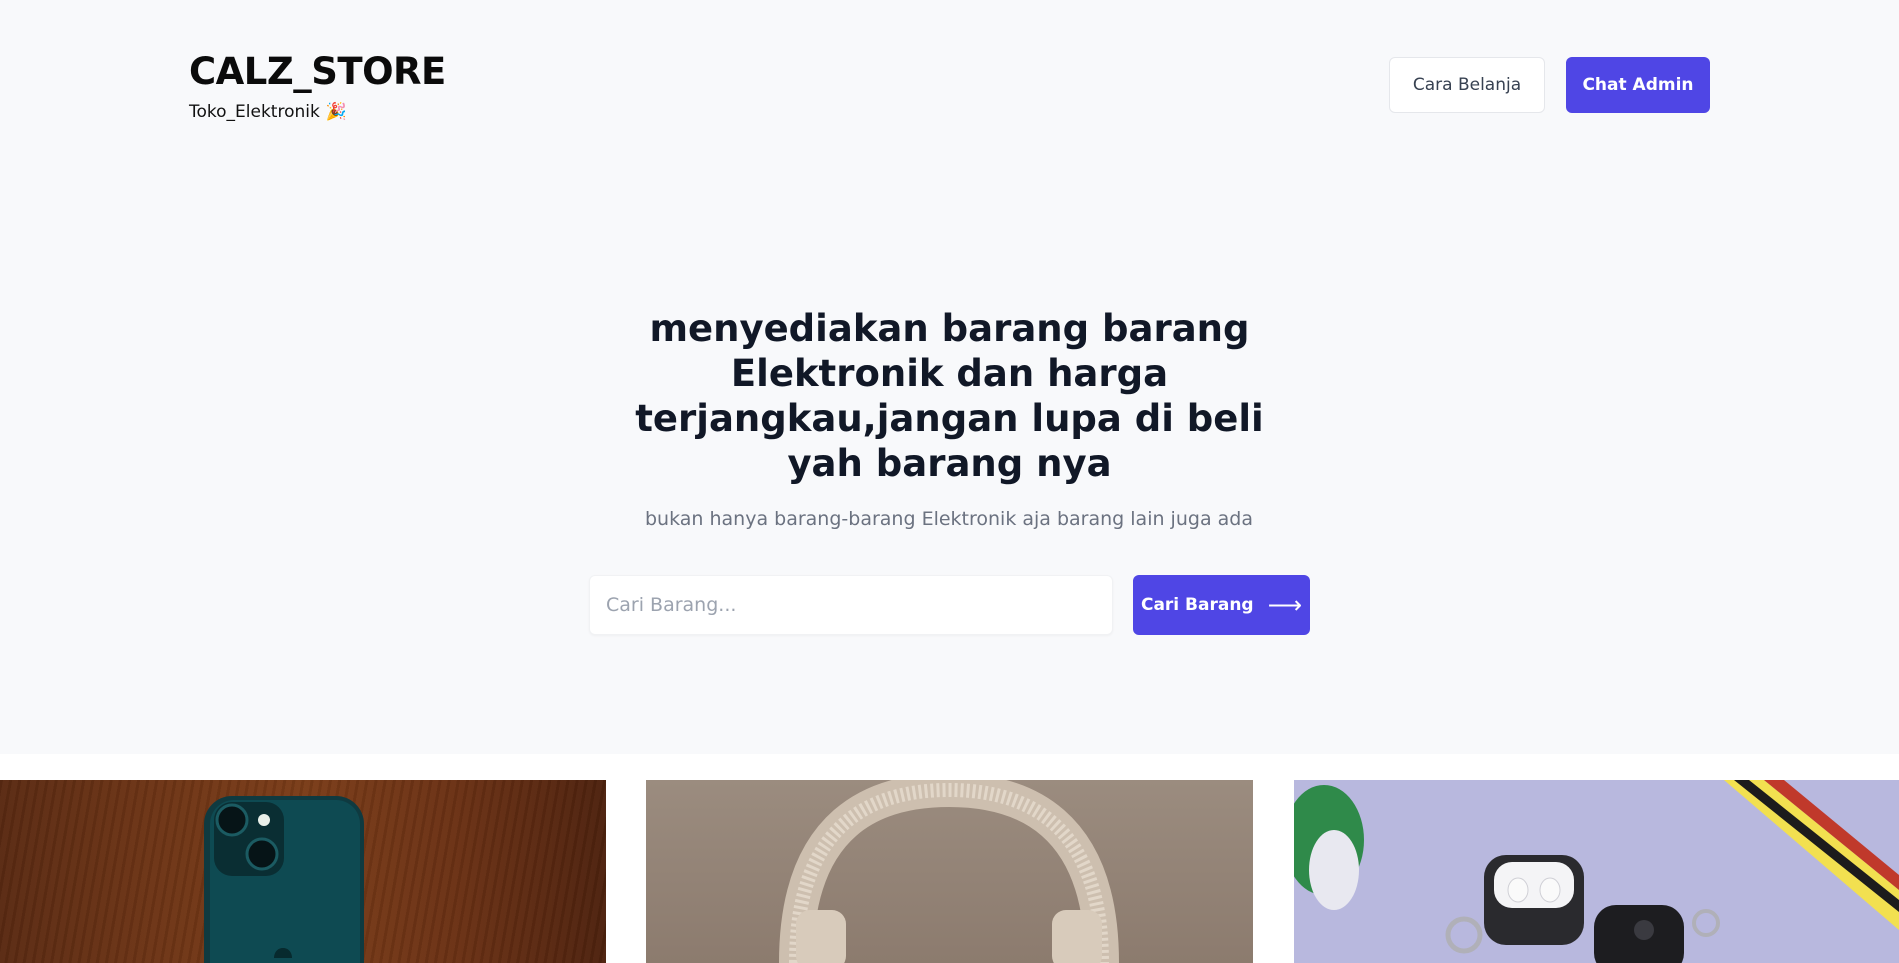  I want to click on headphones-photo-card, so click(949, 871).